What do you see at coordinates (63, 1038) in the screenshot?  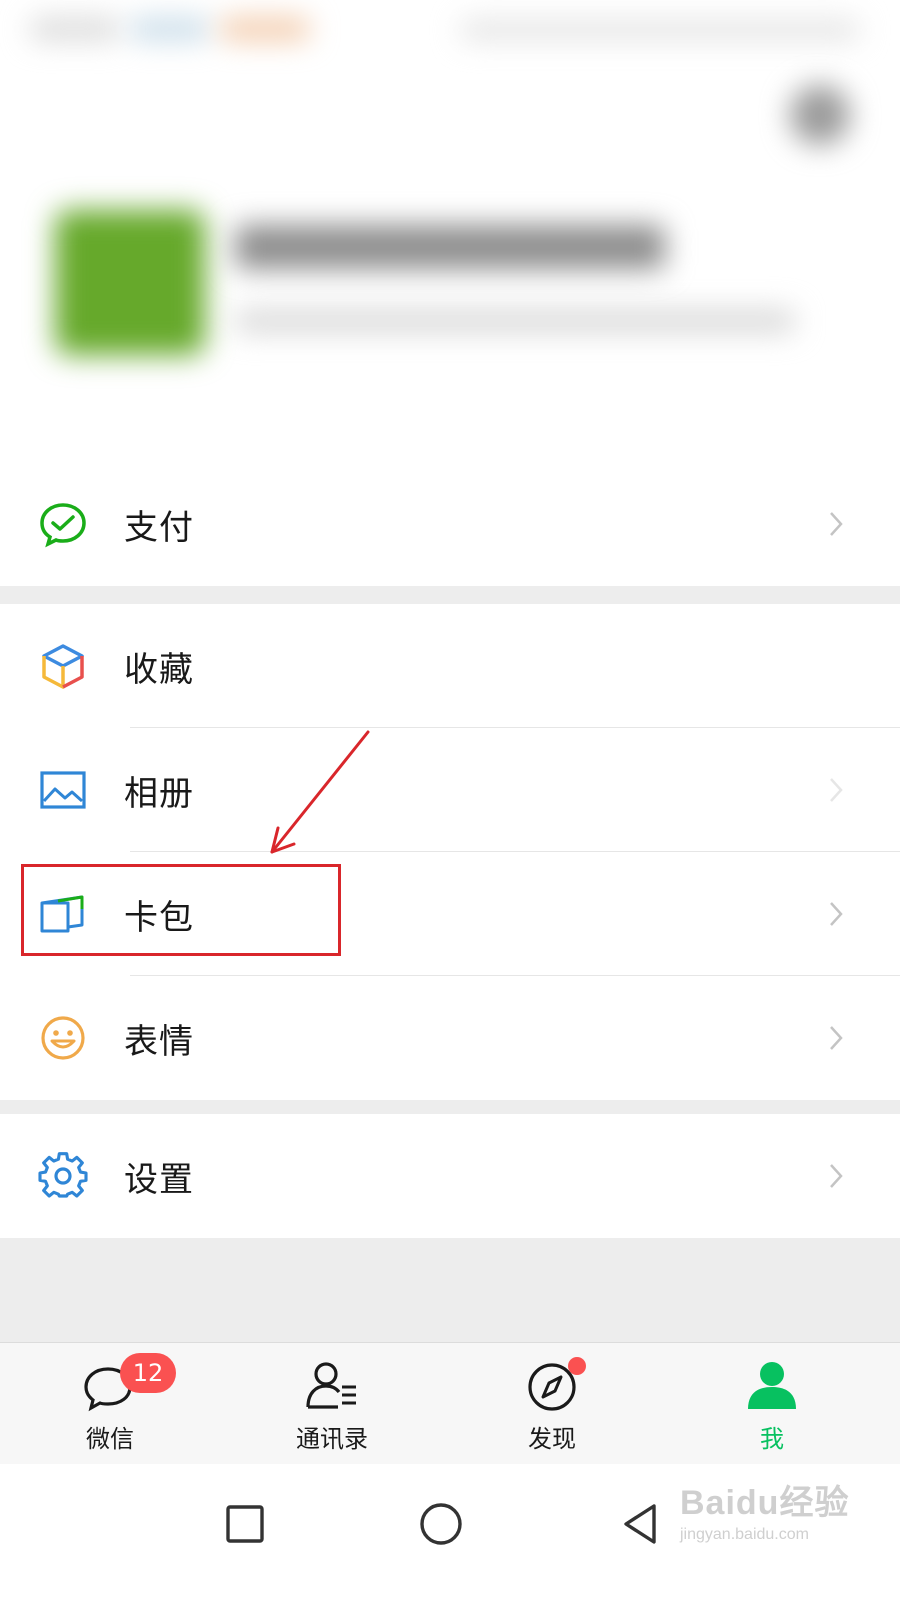 I see `smiley-face-icon` at bounding box center [63, 1038].